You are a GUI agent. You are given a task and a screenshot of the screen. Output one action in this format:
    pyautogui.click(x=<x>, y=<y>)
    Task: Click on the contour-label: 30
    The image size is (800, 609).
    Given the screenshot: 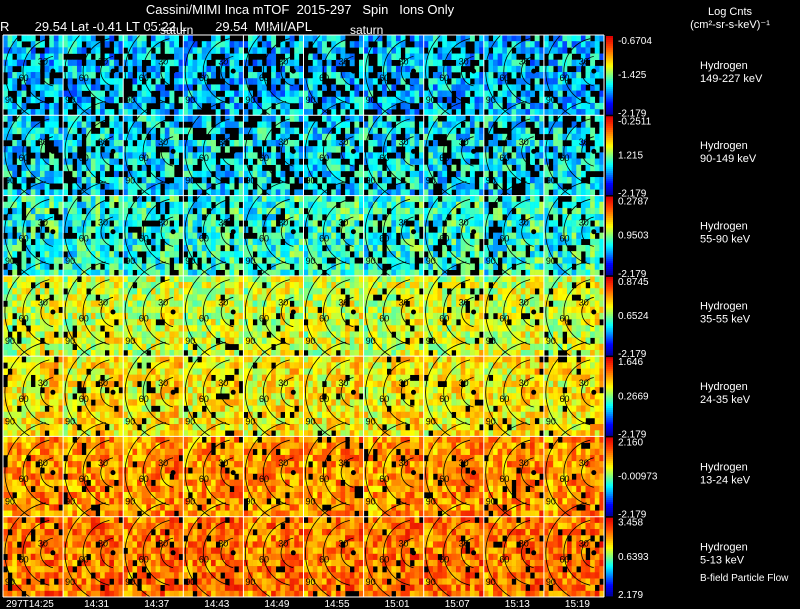 What is the action you would take?
    pyautogui.click(x=524, y=142)
    